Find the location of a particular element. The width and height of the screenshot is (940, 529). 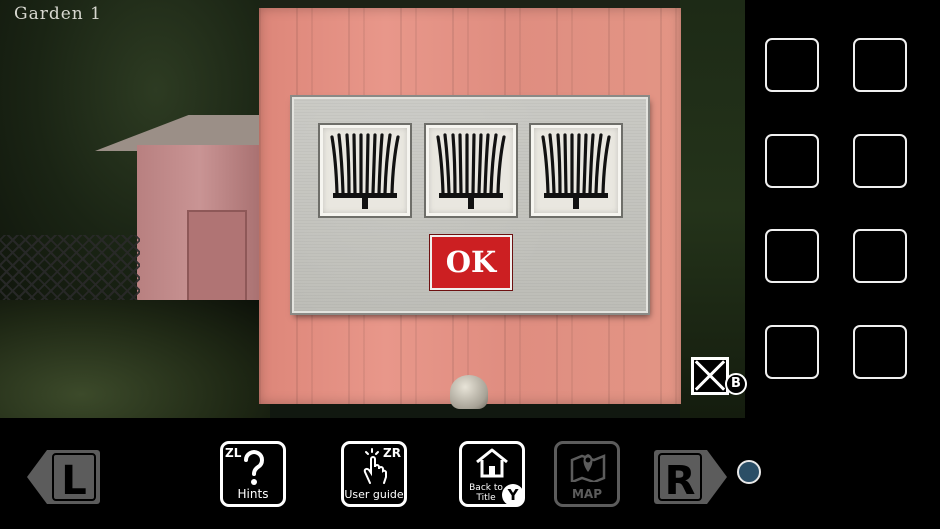

user-guide-label: User guide is located at coordinates (374, 494).